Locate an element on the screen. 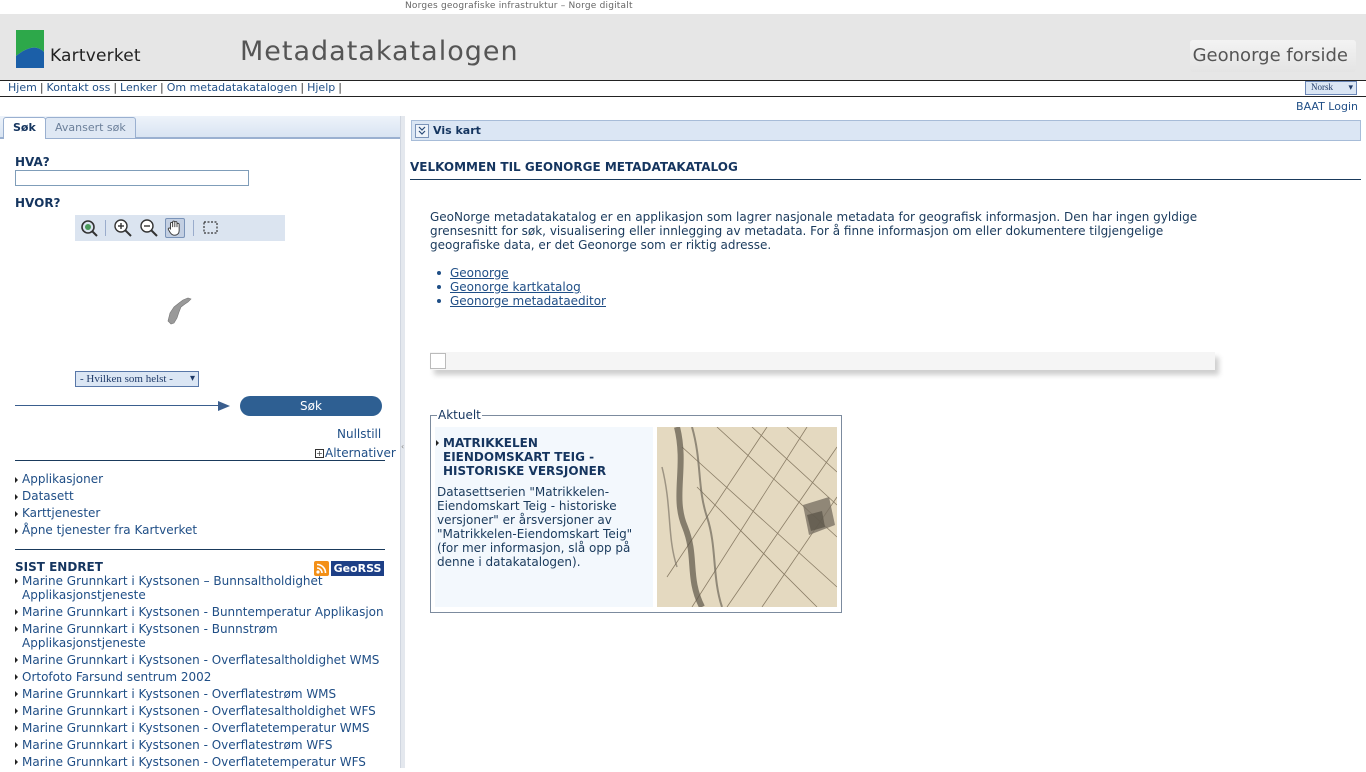 This screenshot has width=1366, height=772. search-button: Søk is located at coordinates (311, 406).